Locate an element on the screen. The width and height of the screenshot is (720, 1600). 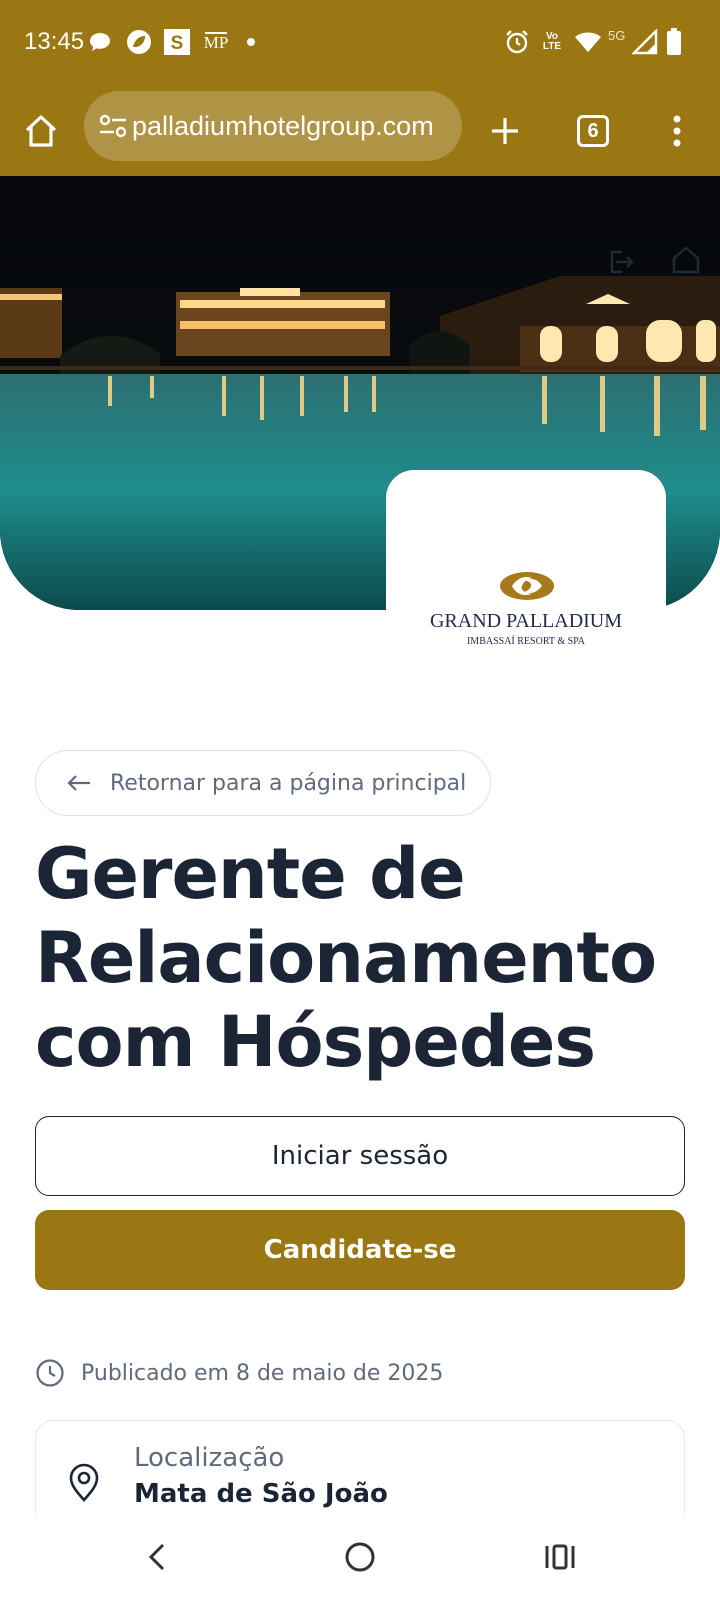
5g-signal-icon is located at coordinates (645, 42).